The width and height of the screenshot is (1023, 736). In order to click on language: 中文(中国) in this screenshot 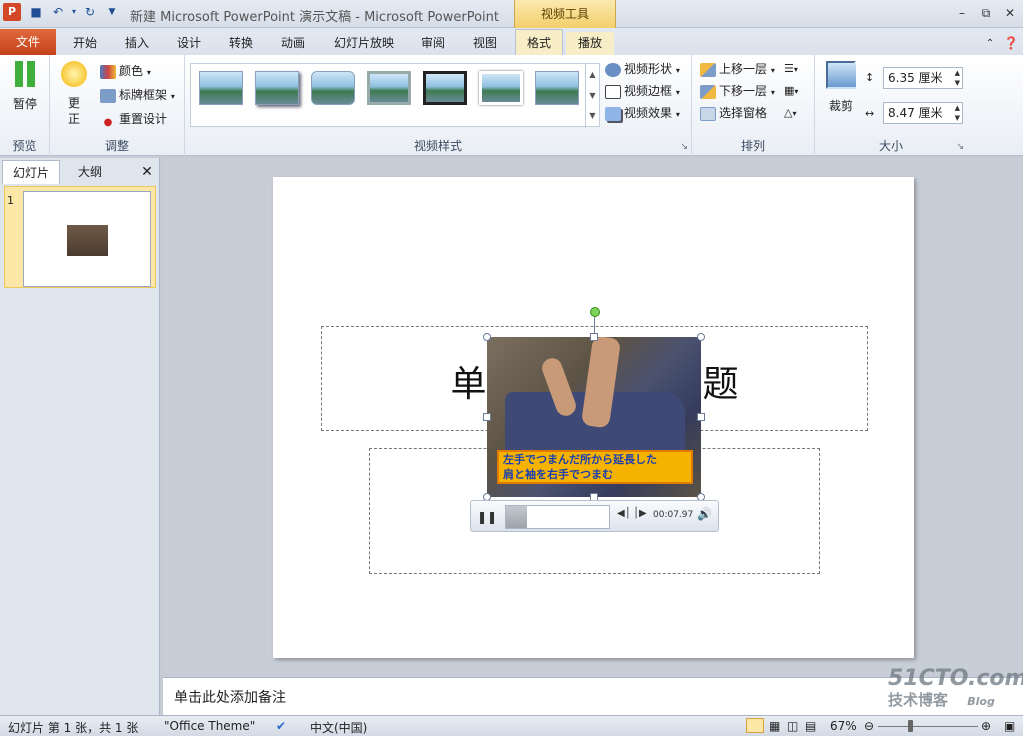, I will do `click(338, 727)`.